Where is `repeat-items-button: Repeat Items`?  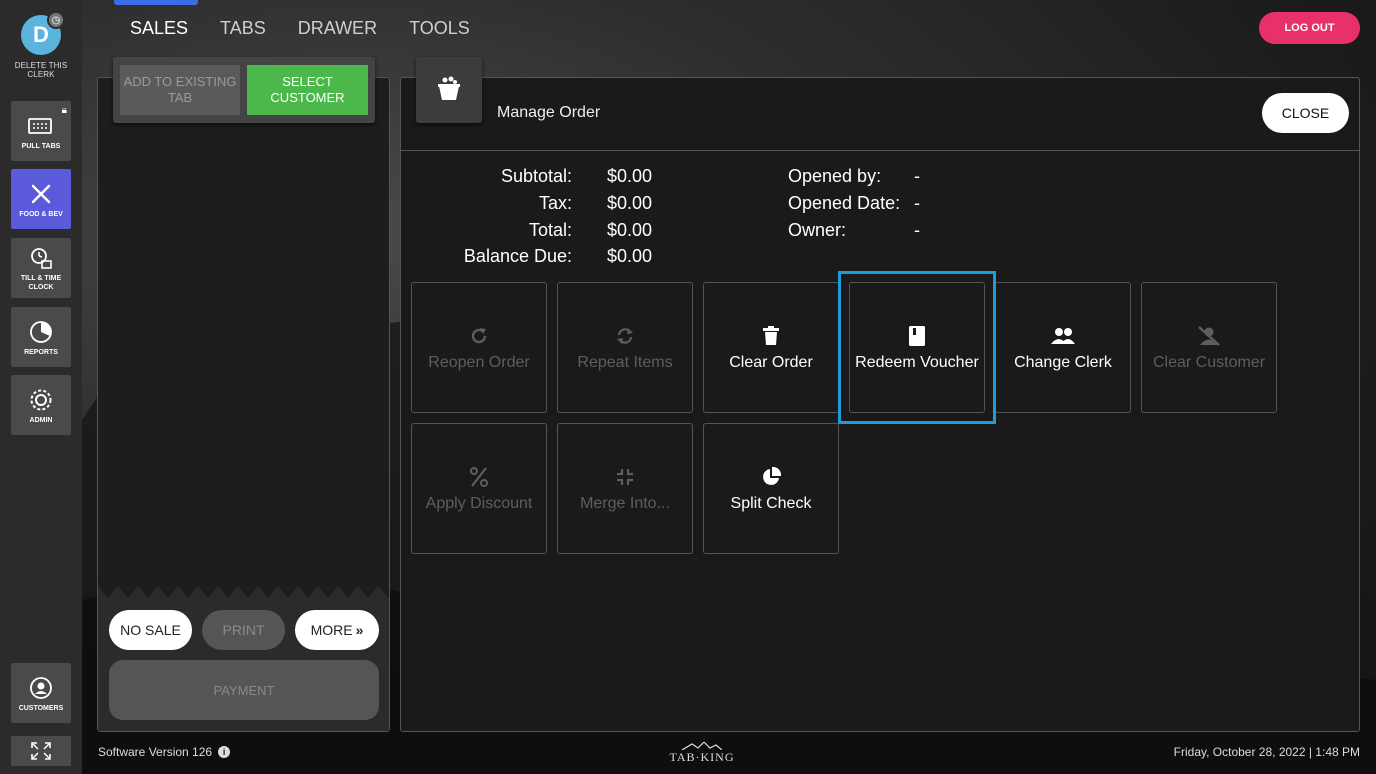
repeat-items-button: Repeat Items is located at coordinates (625, 347).